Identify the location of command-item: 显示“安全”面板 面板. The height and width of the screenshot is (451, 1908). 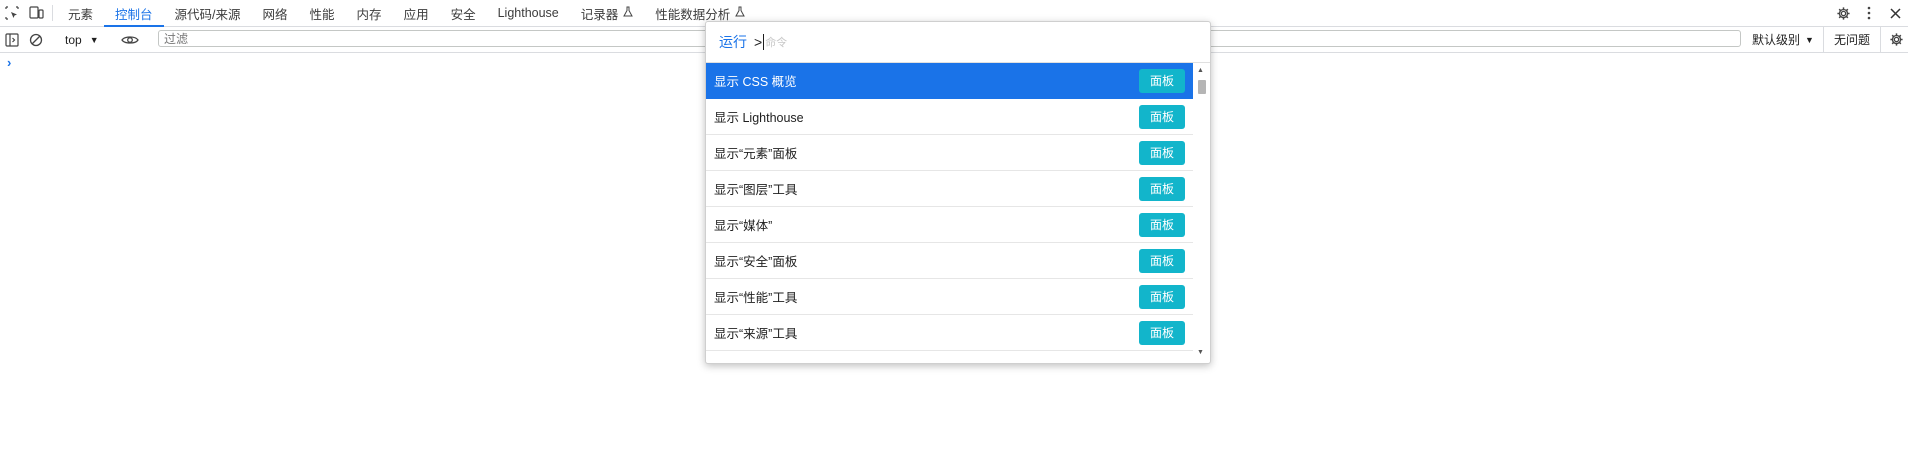
(949, 261).